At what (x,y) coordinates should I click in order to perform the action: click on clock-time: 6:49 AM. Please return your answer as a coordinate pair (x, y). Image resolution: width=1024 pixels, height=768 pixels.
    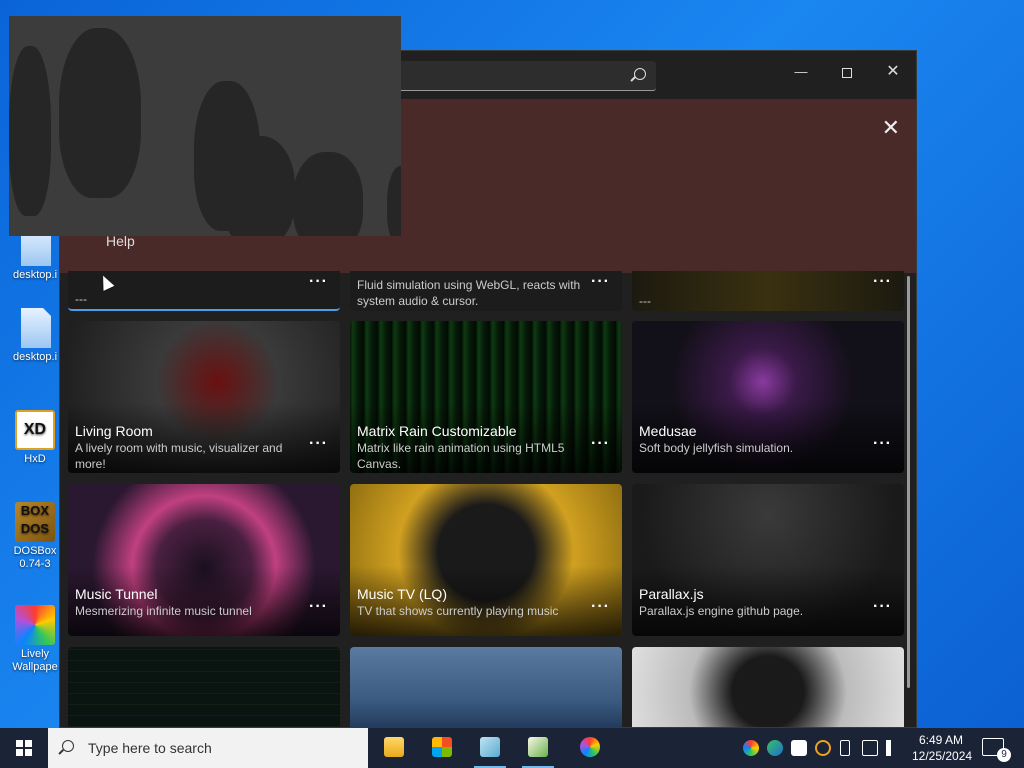
    Looking at the image, I should click on (941, 740).